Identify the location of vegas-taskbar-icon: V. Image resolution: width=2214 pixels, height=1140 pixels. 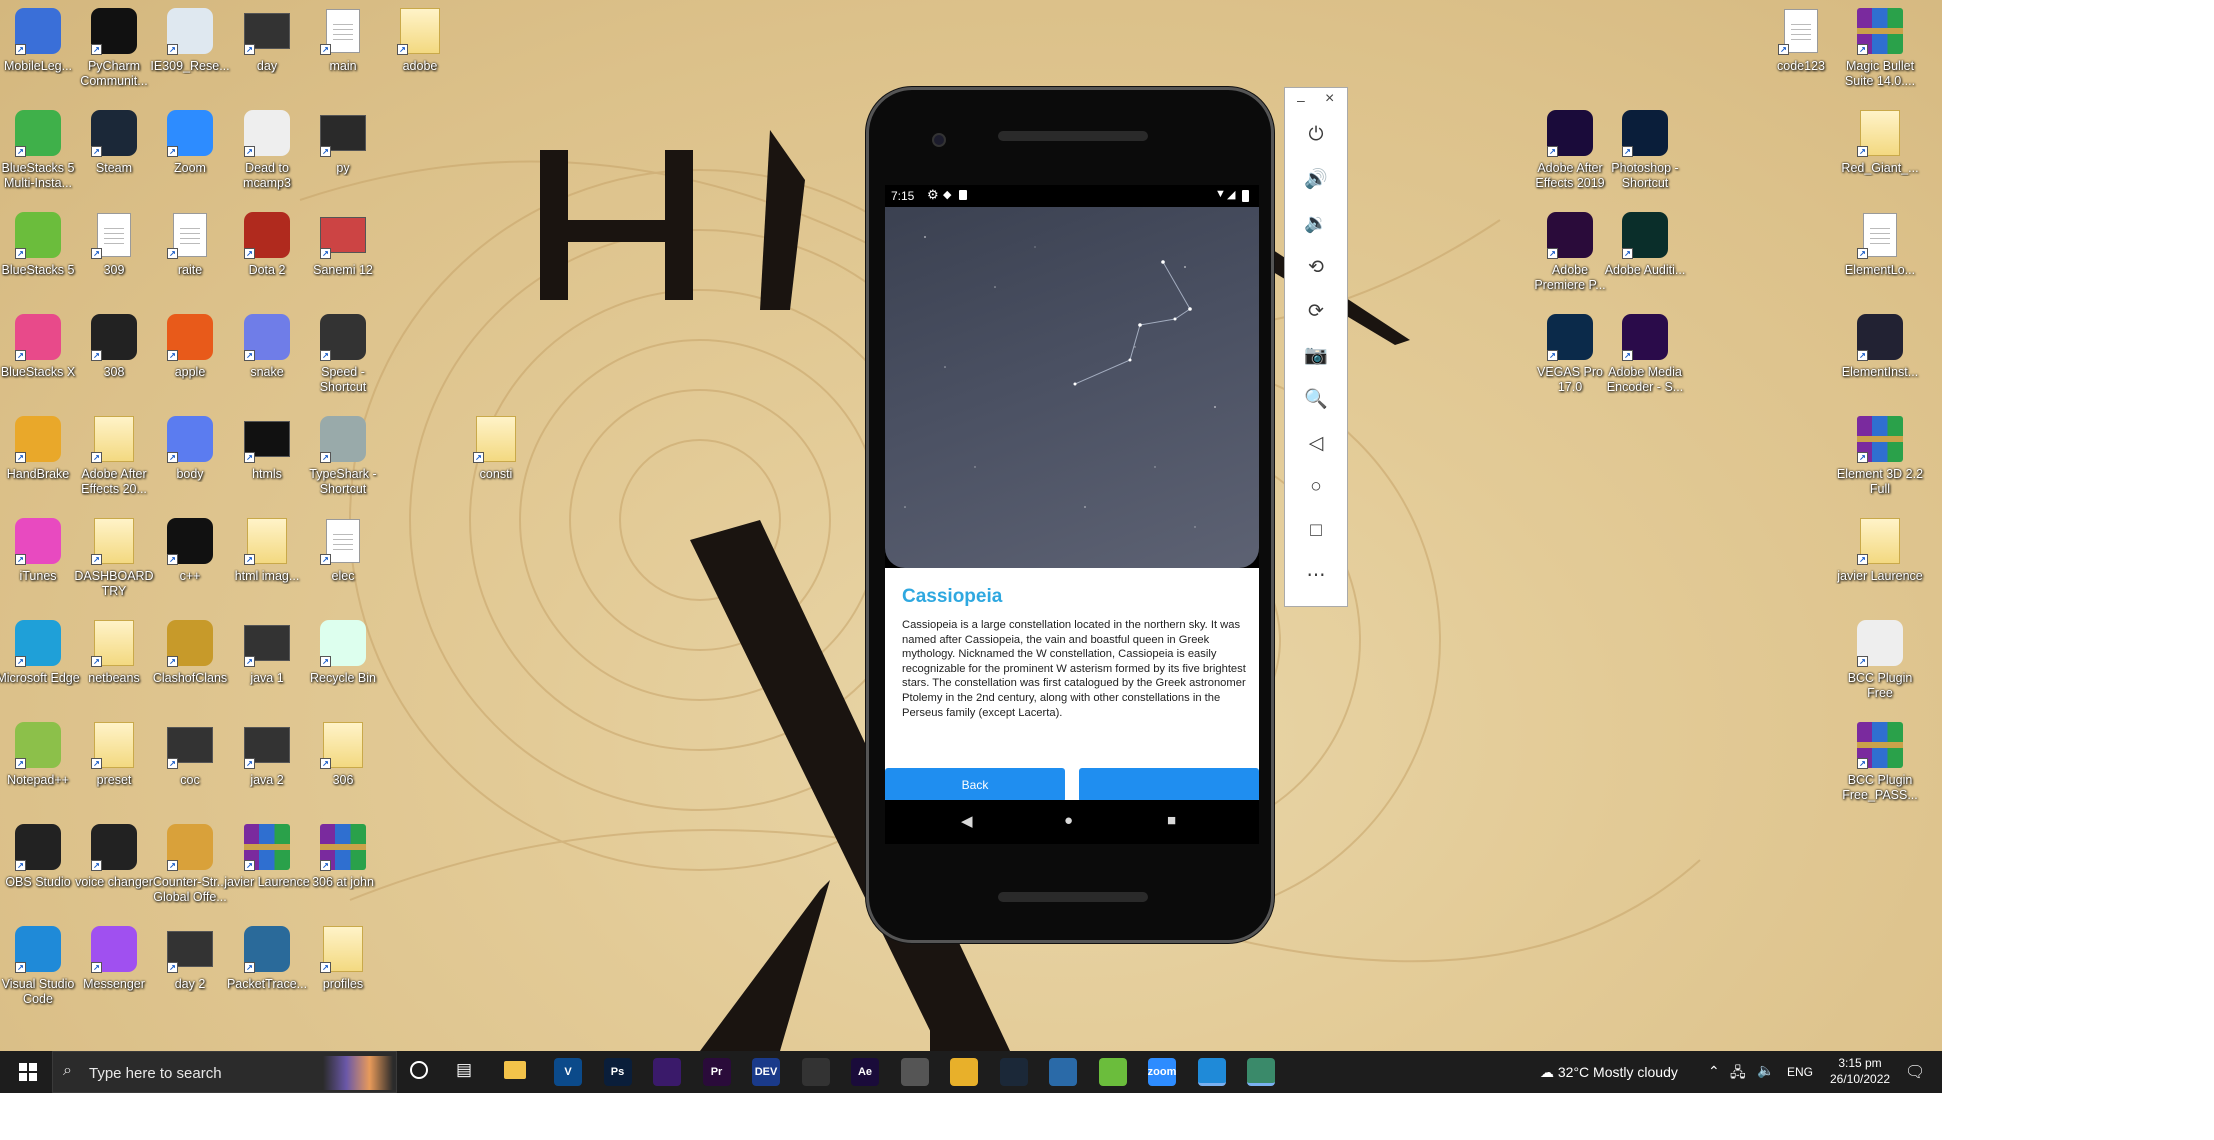
(568, 1072).